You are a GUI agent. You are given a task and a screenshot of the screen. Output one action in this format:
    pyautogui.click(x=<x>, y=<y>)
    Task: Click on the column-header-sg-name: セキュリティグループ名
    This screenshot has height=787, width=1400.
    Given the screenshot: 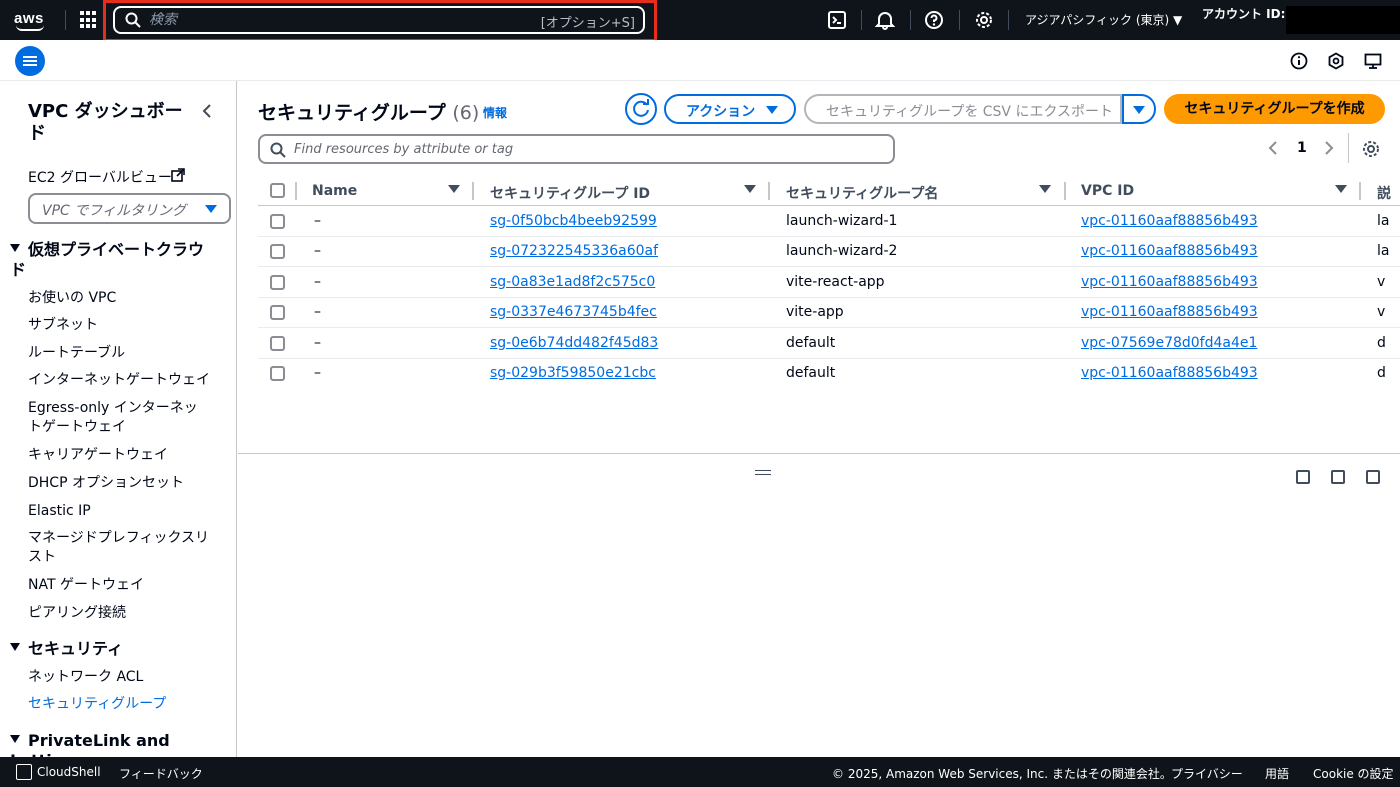 What is the action you would take?
    pyautogui.click(x=862, y=193)
    